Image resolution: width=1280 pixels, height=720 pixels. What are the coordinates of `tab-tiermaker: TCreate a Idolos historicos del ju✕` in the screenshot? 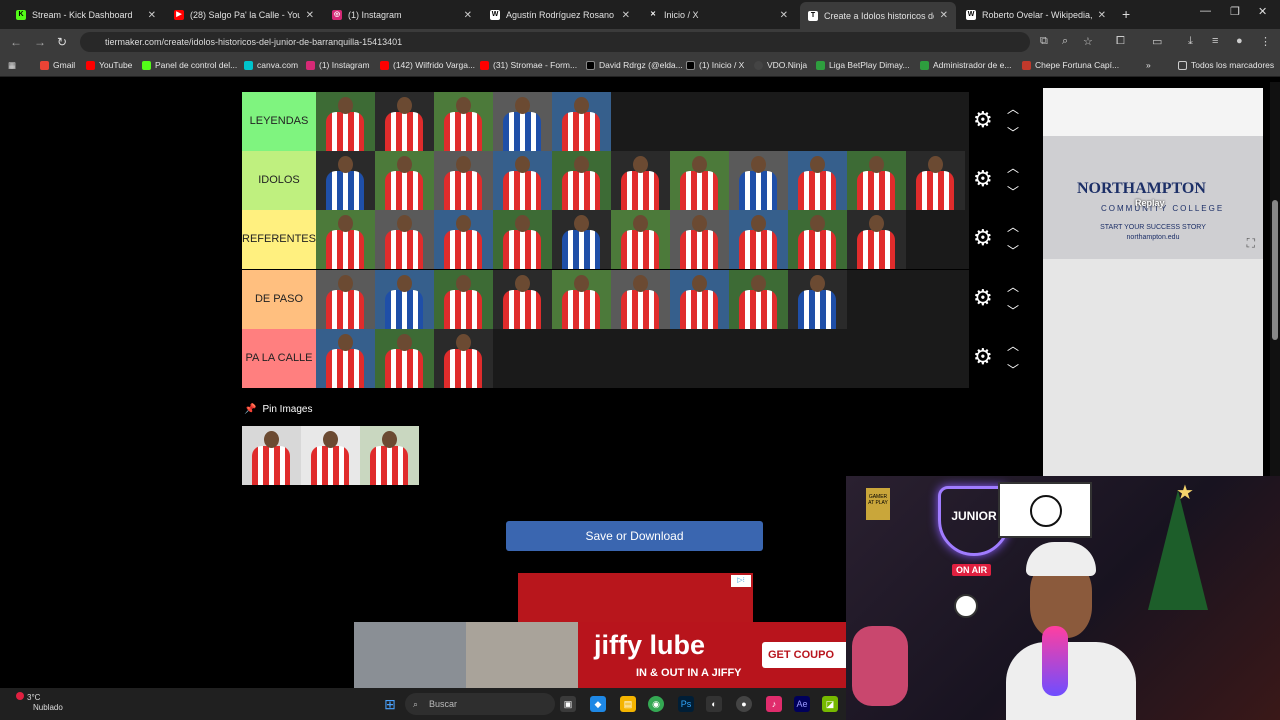 It's located at (878, 15).